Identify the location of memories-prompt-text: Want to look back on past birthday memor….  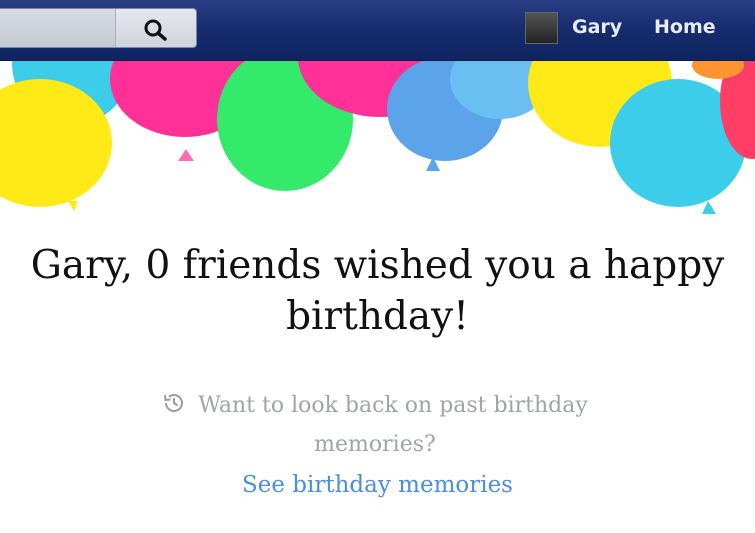
(393, 425).